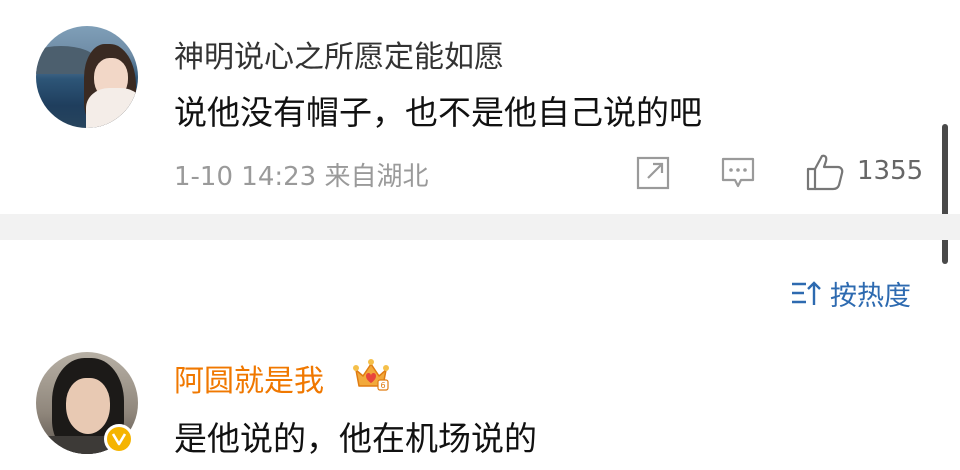 Image resolution: width=960 pixels, height=470 pixels. Describe the element at coordinates (438, 112) in the screenshot. I see `comment-text: 说他没有帽子，也不是他自己说的吧` at that location.